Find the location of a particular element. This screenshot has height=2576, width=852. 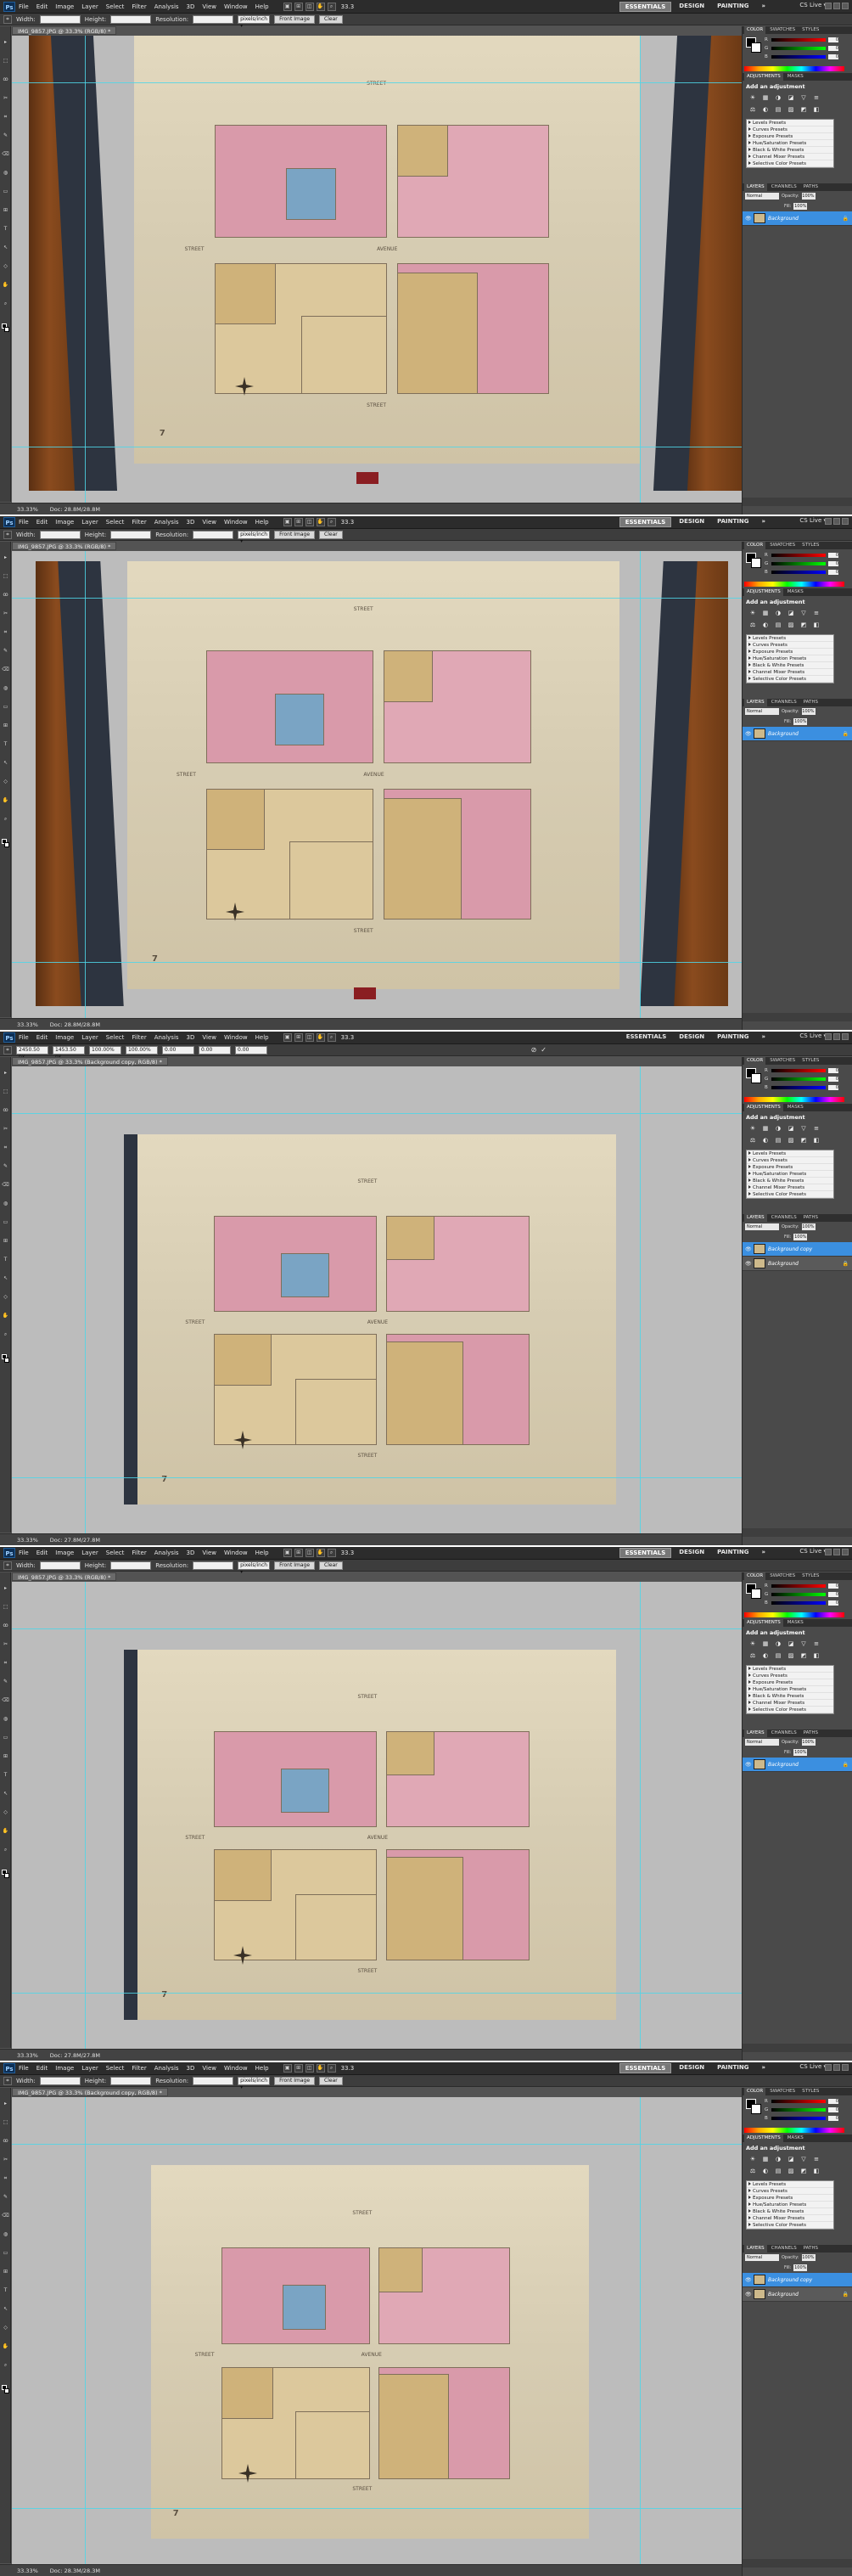

background-swatch is located at coordinates (756, 1594).